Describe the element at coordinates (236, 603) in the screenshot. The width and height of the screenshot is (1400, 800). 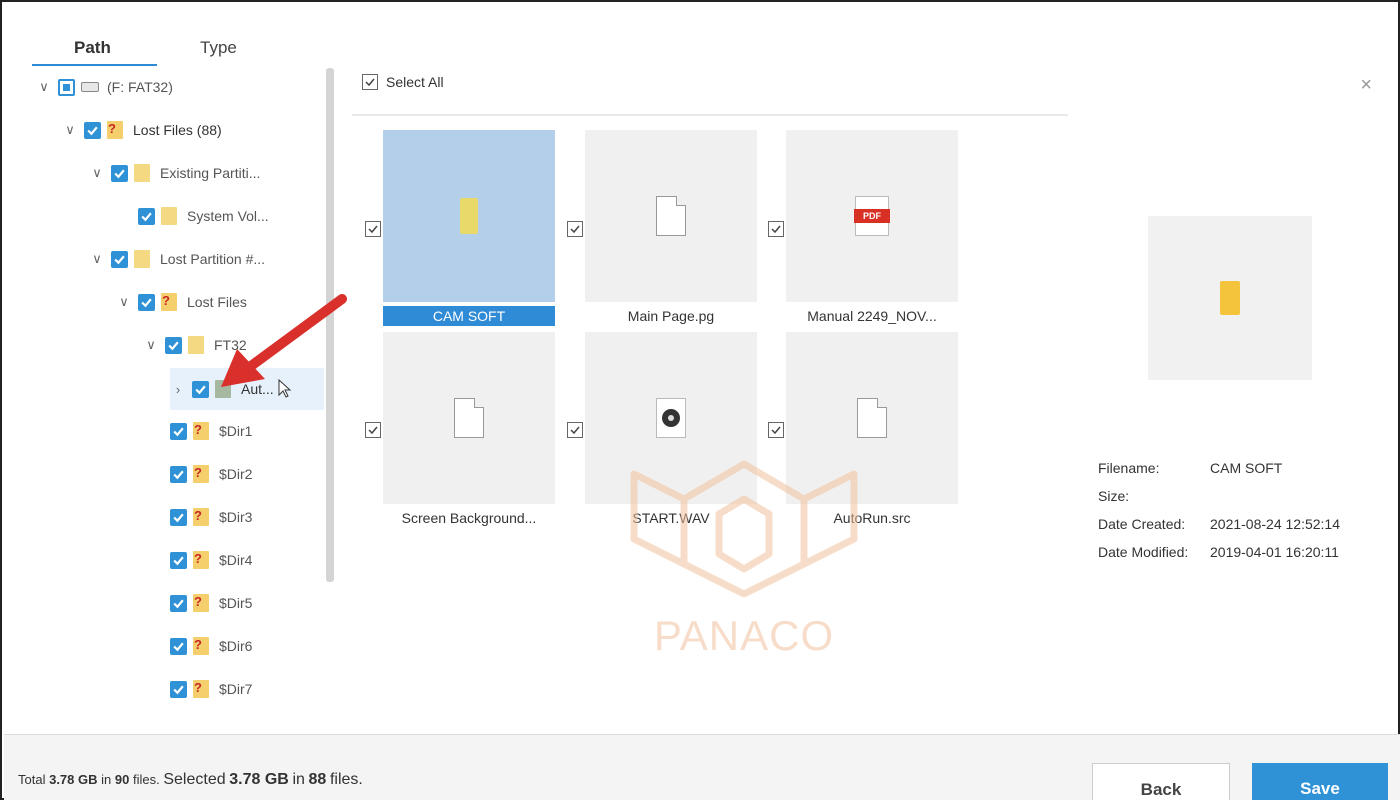
I see `tree-item-label: $Dir5` at that location.